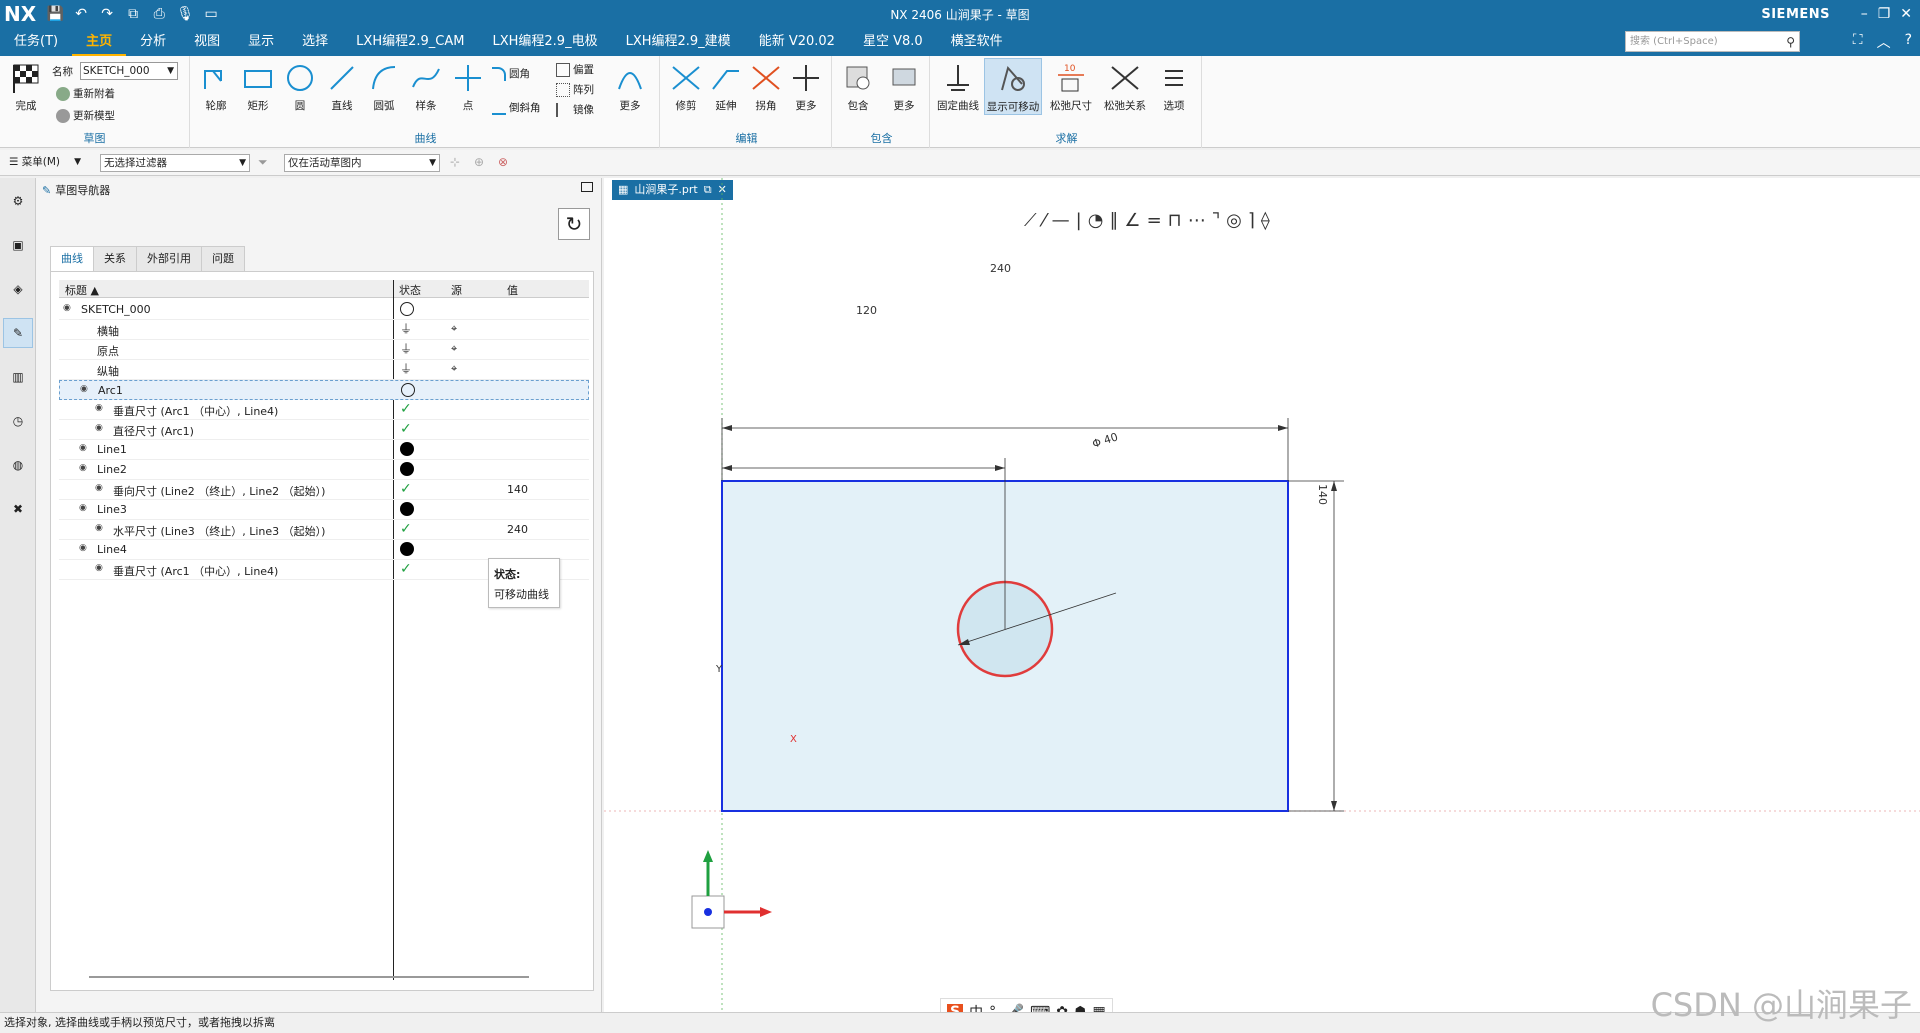 This screenshot has height=1033, width=1920. Describe the element at coordinates (1864, 14) in the screenshot. I see `minimize-icon: –` at that location.